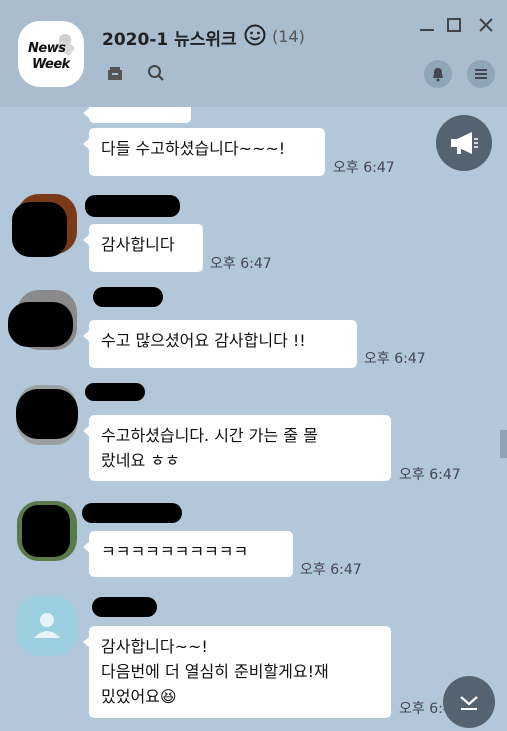 Image resolution: width=507 pixels, height=731 pixels. What do you see at coordinates (154, 646) in the screenshot?
I see `message-text-line: 감사합니다~~!` at bounding box center [154, 646].